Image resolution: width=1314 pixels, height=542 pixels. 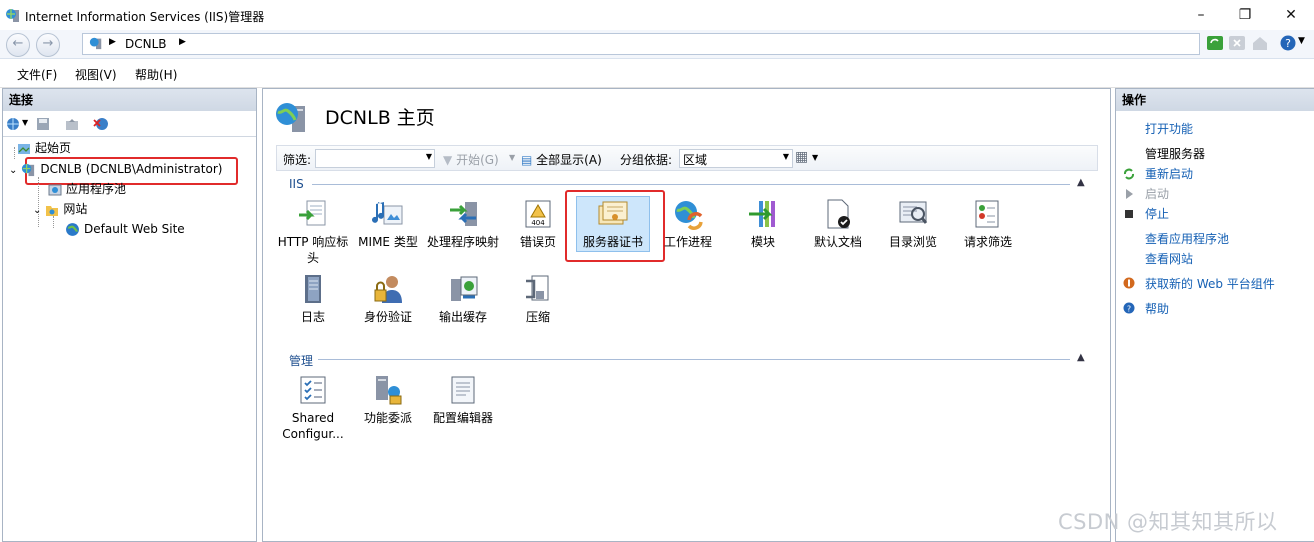 What do you see at coordinates (1169, 129) in the screenshot?
I see `action-open-feature: 打开功能` at bounding box center [1169, 129].